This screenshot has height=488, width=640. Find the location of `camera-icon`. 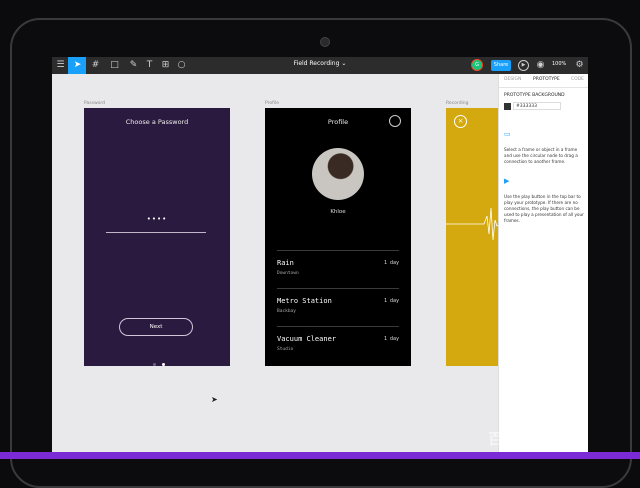

camera-icon is located at coordinates (325, 42).